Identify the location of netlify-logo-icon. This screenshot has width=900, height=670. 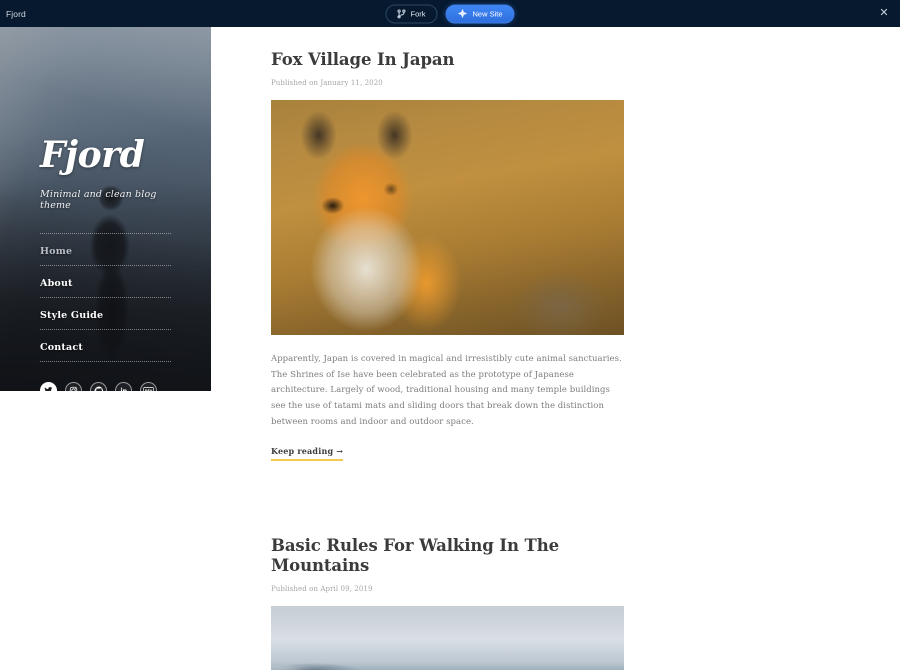
(462, 13).